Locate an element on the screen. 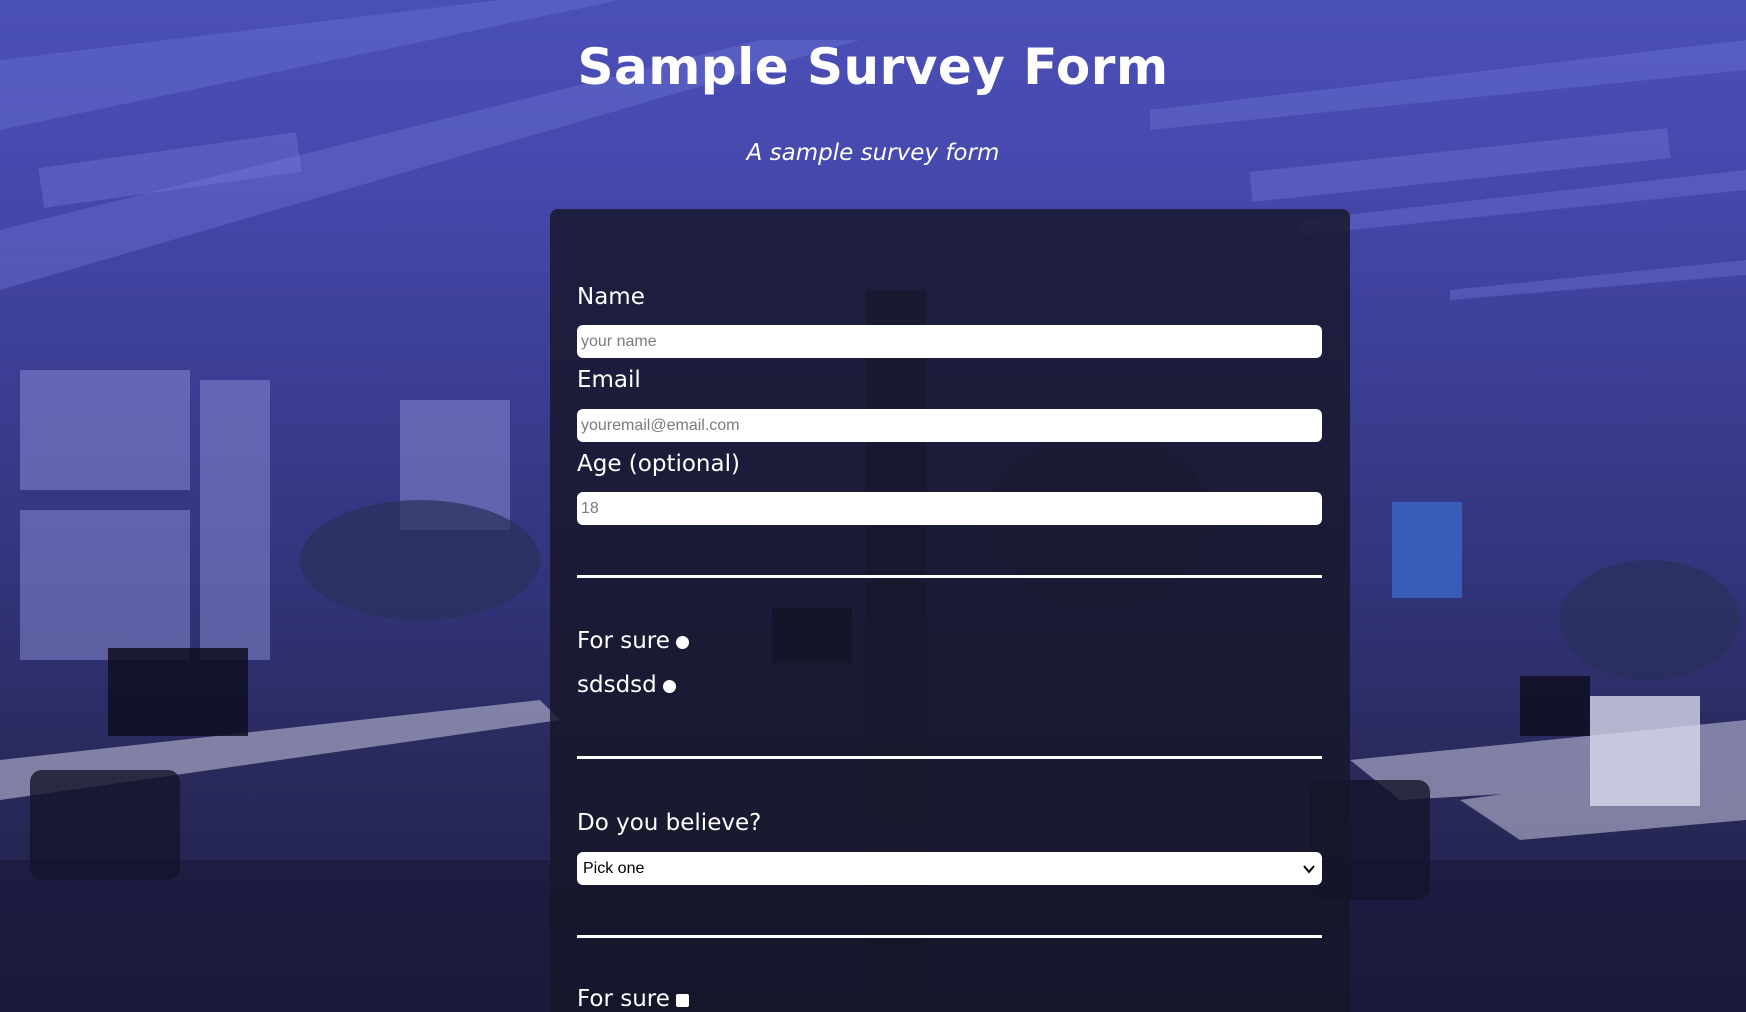 The image size is (1746, 1012). radio-option: For sure is located at coordinates (633, 641).